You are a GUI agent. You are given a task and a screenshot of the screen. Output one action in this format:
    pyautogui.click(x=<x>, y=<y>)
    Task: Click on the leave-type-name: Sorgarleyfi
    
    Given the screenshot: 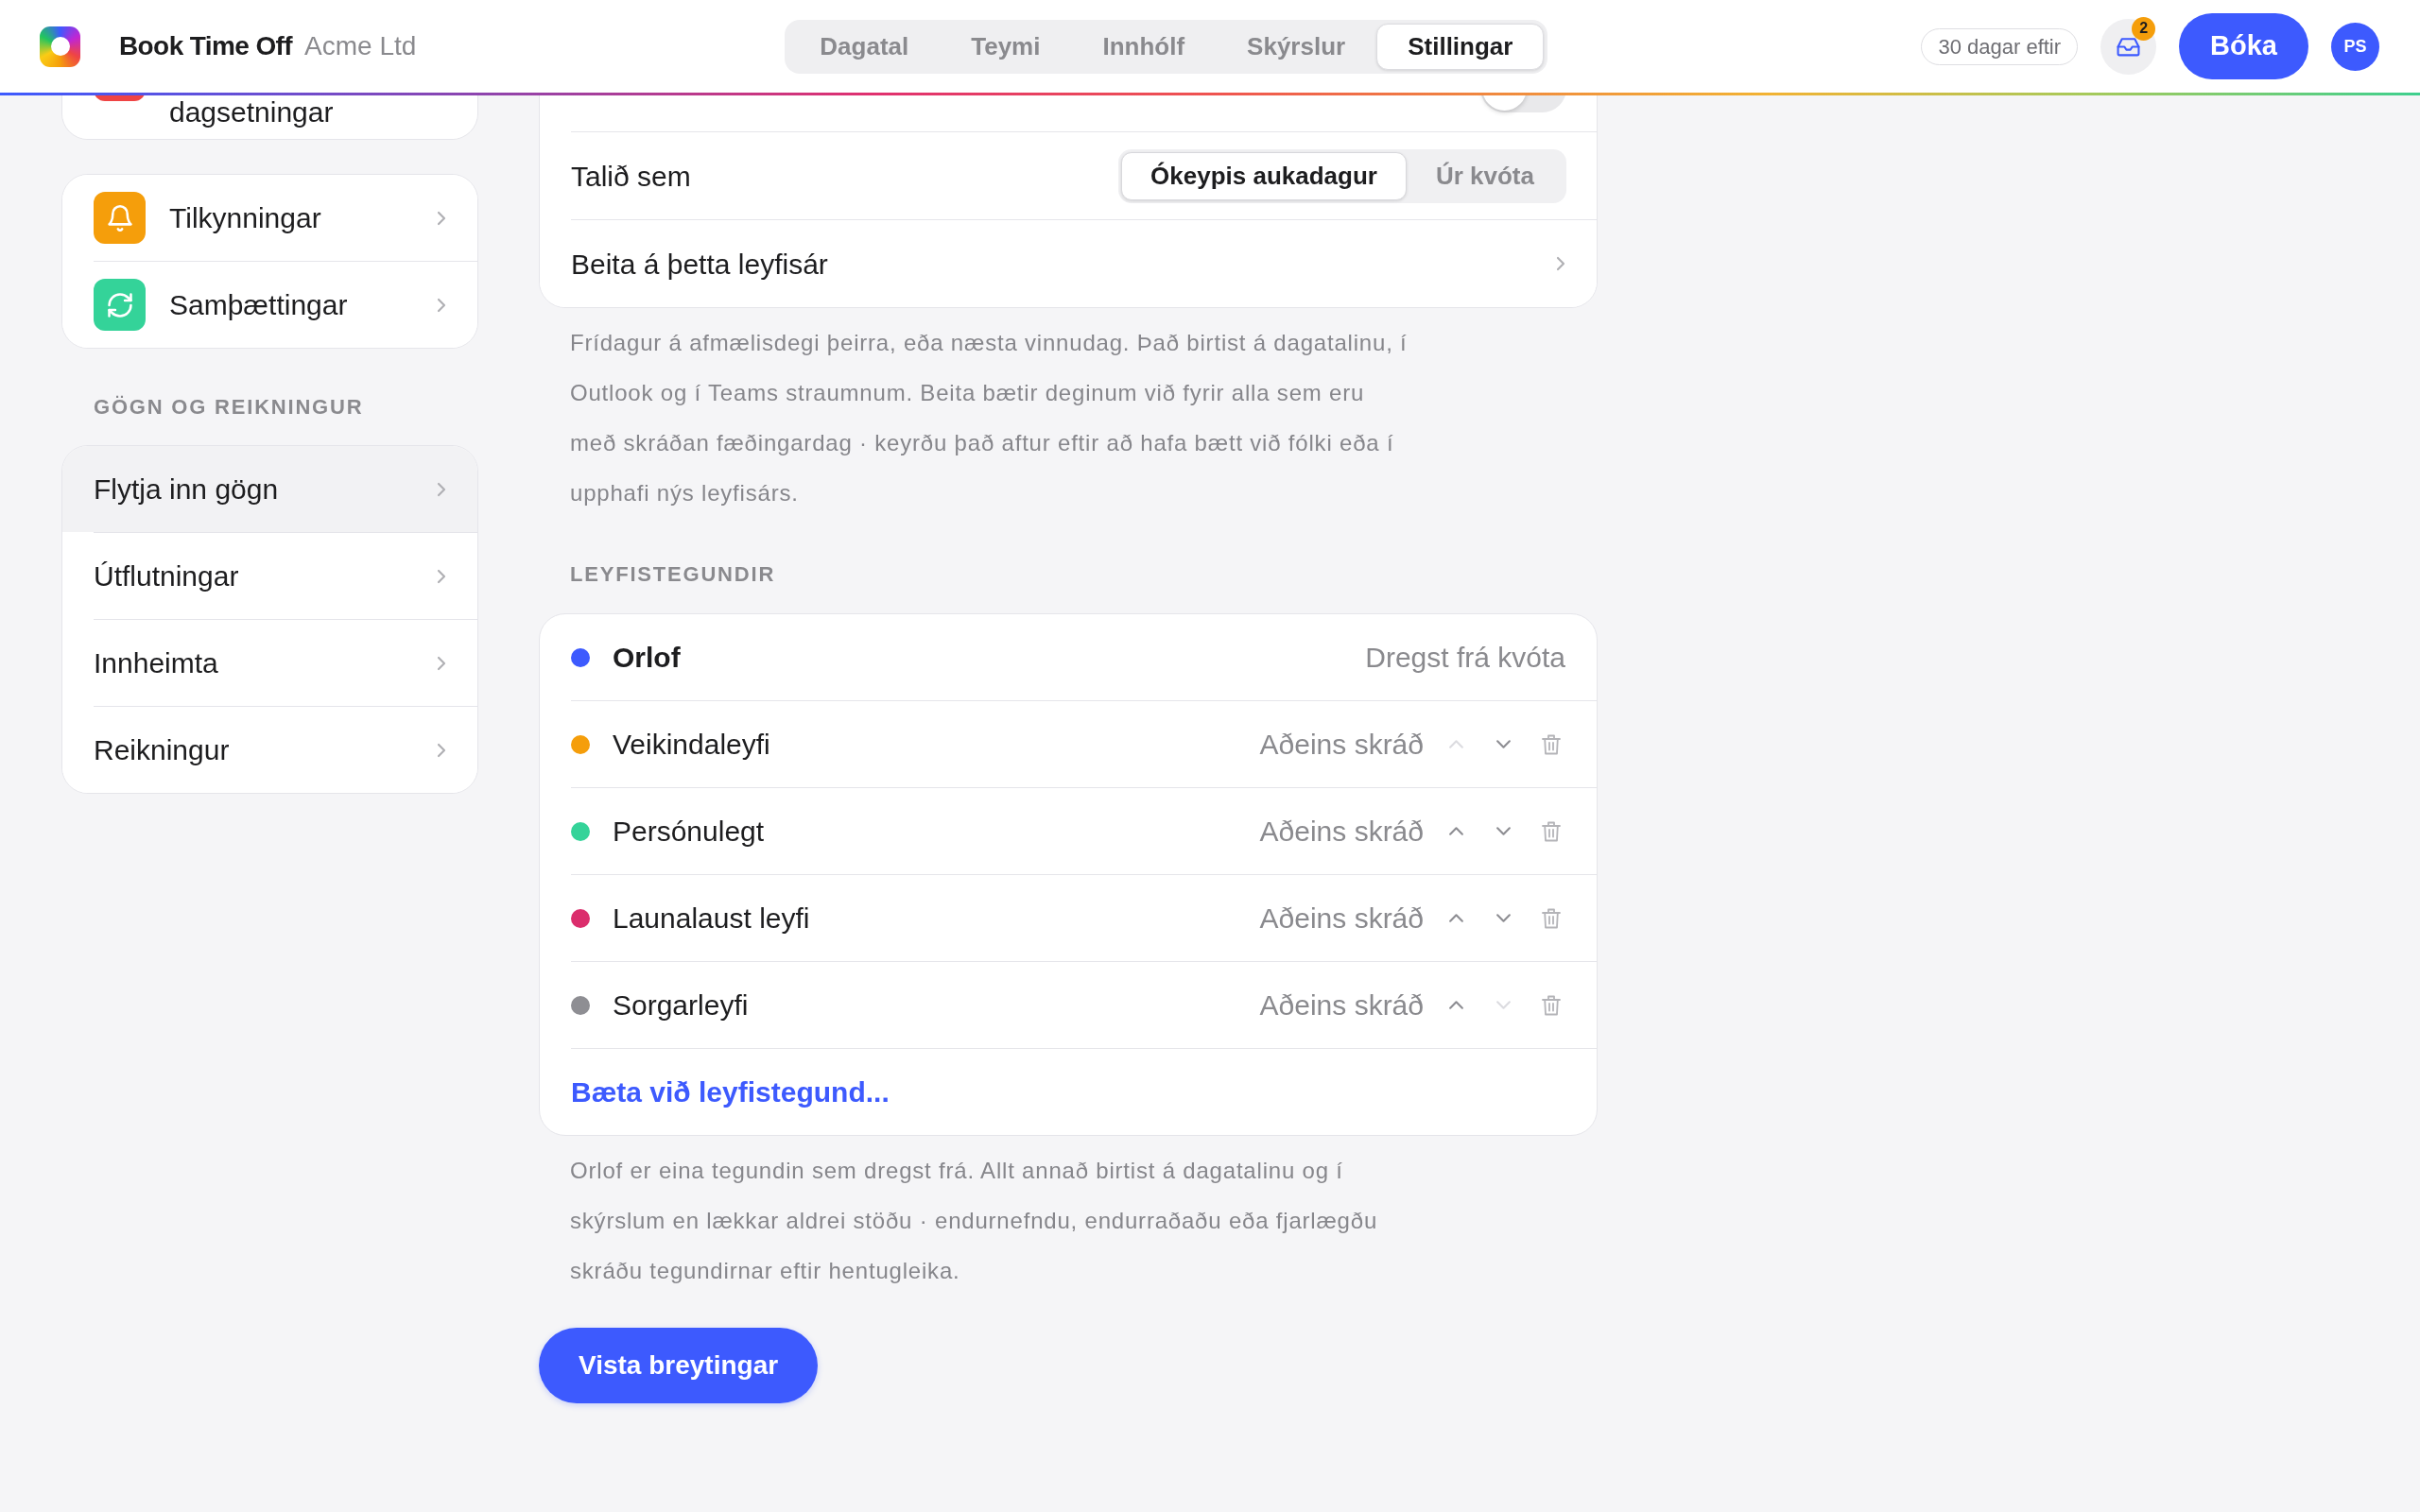 What is the action you would take?
    pyautogui.click(x=681, y=1005)
    